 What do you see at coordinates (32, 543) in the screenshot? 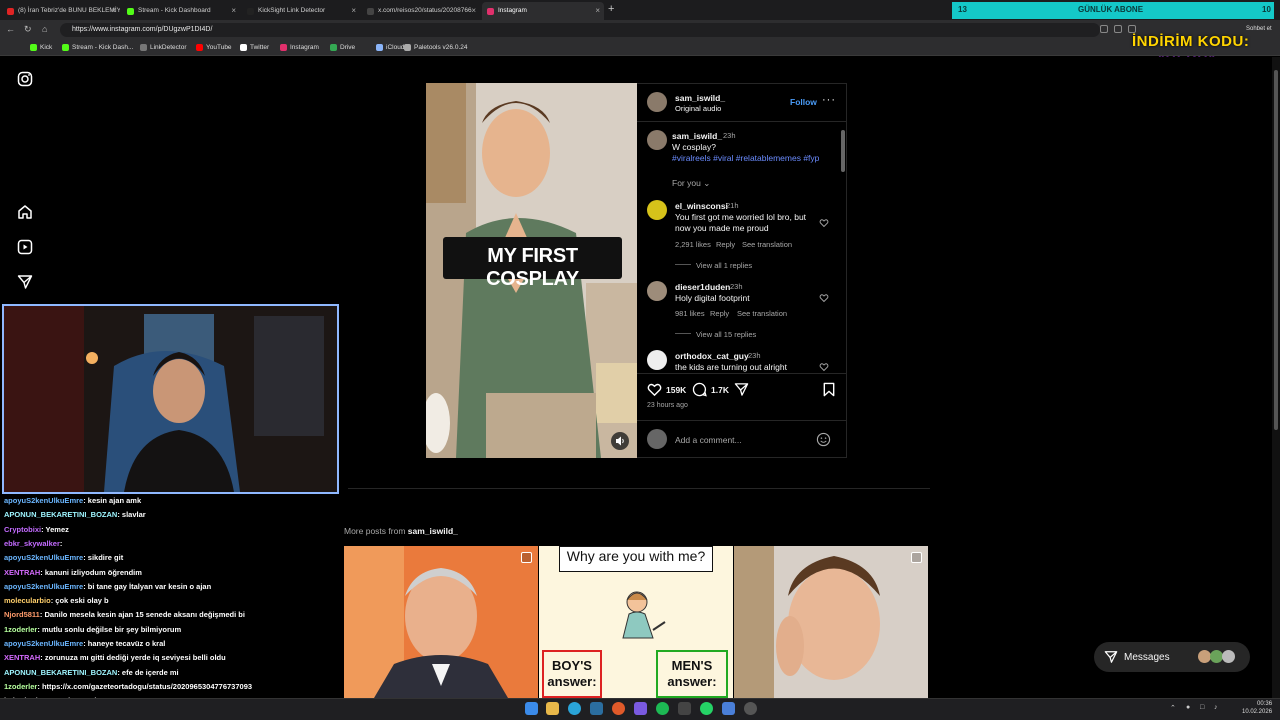
I see `chat-username: ebkr_skywalker` at bounding box center [32, 543].